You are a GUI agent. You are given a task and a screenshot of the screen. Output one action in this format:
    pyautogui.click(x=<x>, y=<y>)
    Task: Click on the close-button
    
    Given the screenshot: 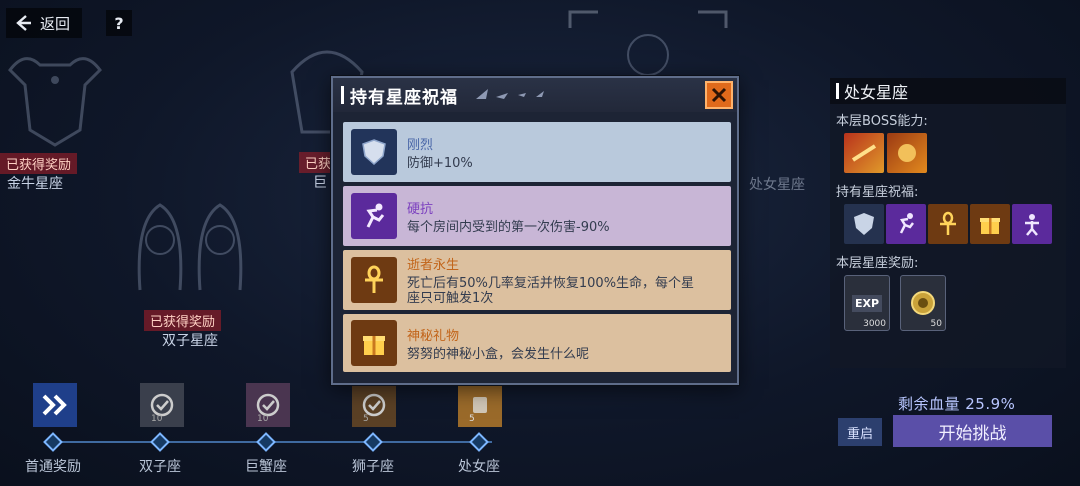 What is the action you would take?
    pyautogui.click(x=719, y=95)
    